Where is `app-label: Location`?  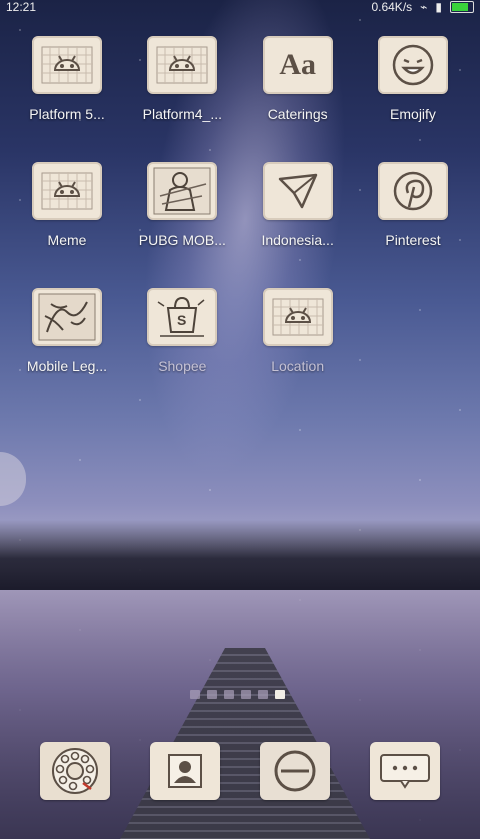
app-label: Location is located at coordinates (298, 366).